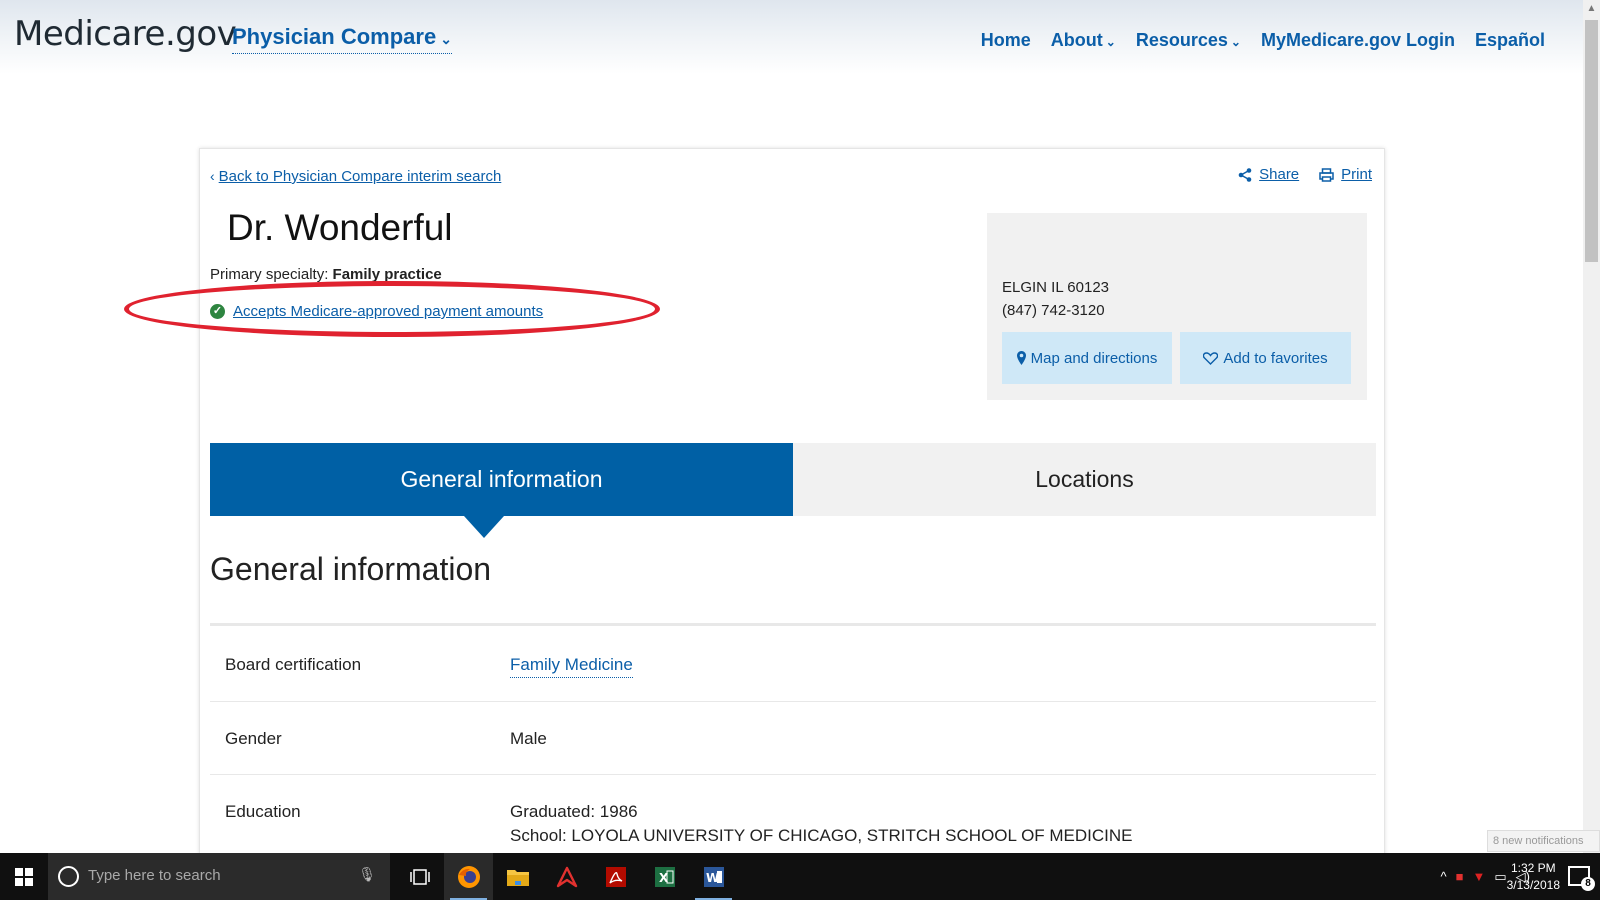 The image size is (1600, 900). Describe the element at coordinates (1211, 358) in the screenshot. I see `heart-icon` at that location.